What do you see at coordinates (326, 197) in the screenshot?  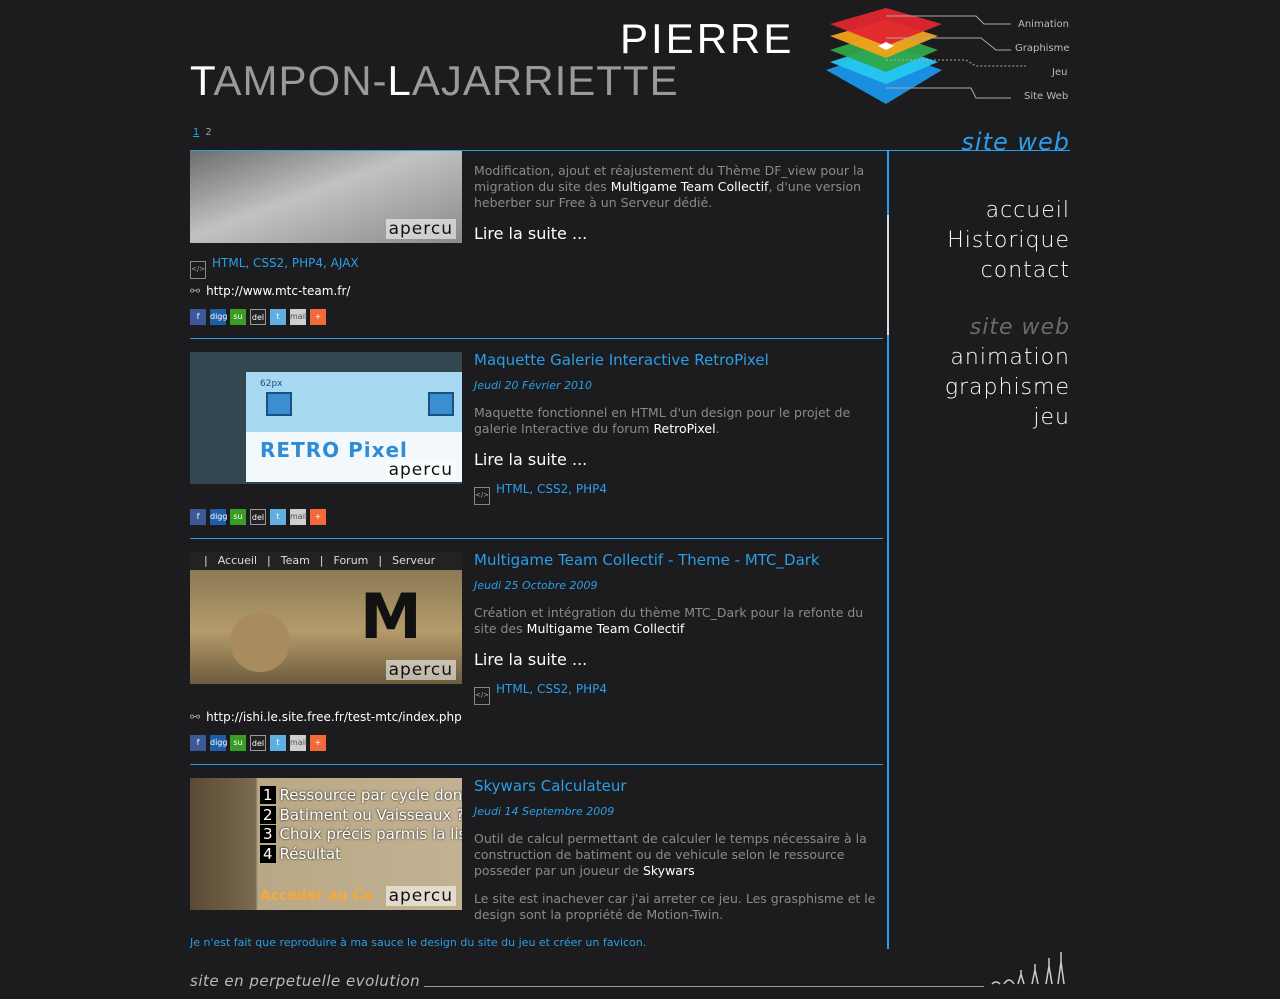 I see `article-thumbnail: apercu` at bounding box center [326, 197].